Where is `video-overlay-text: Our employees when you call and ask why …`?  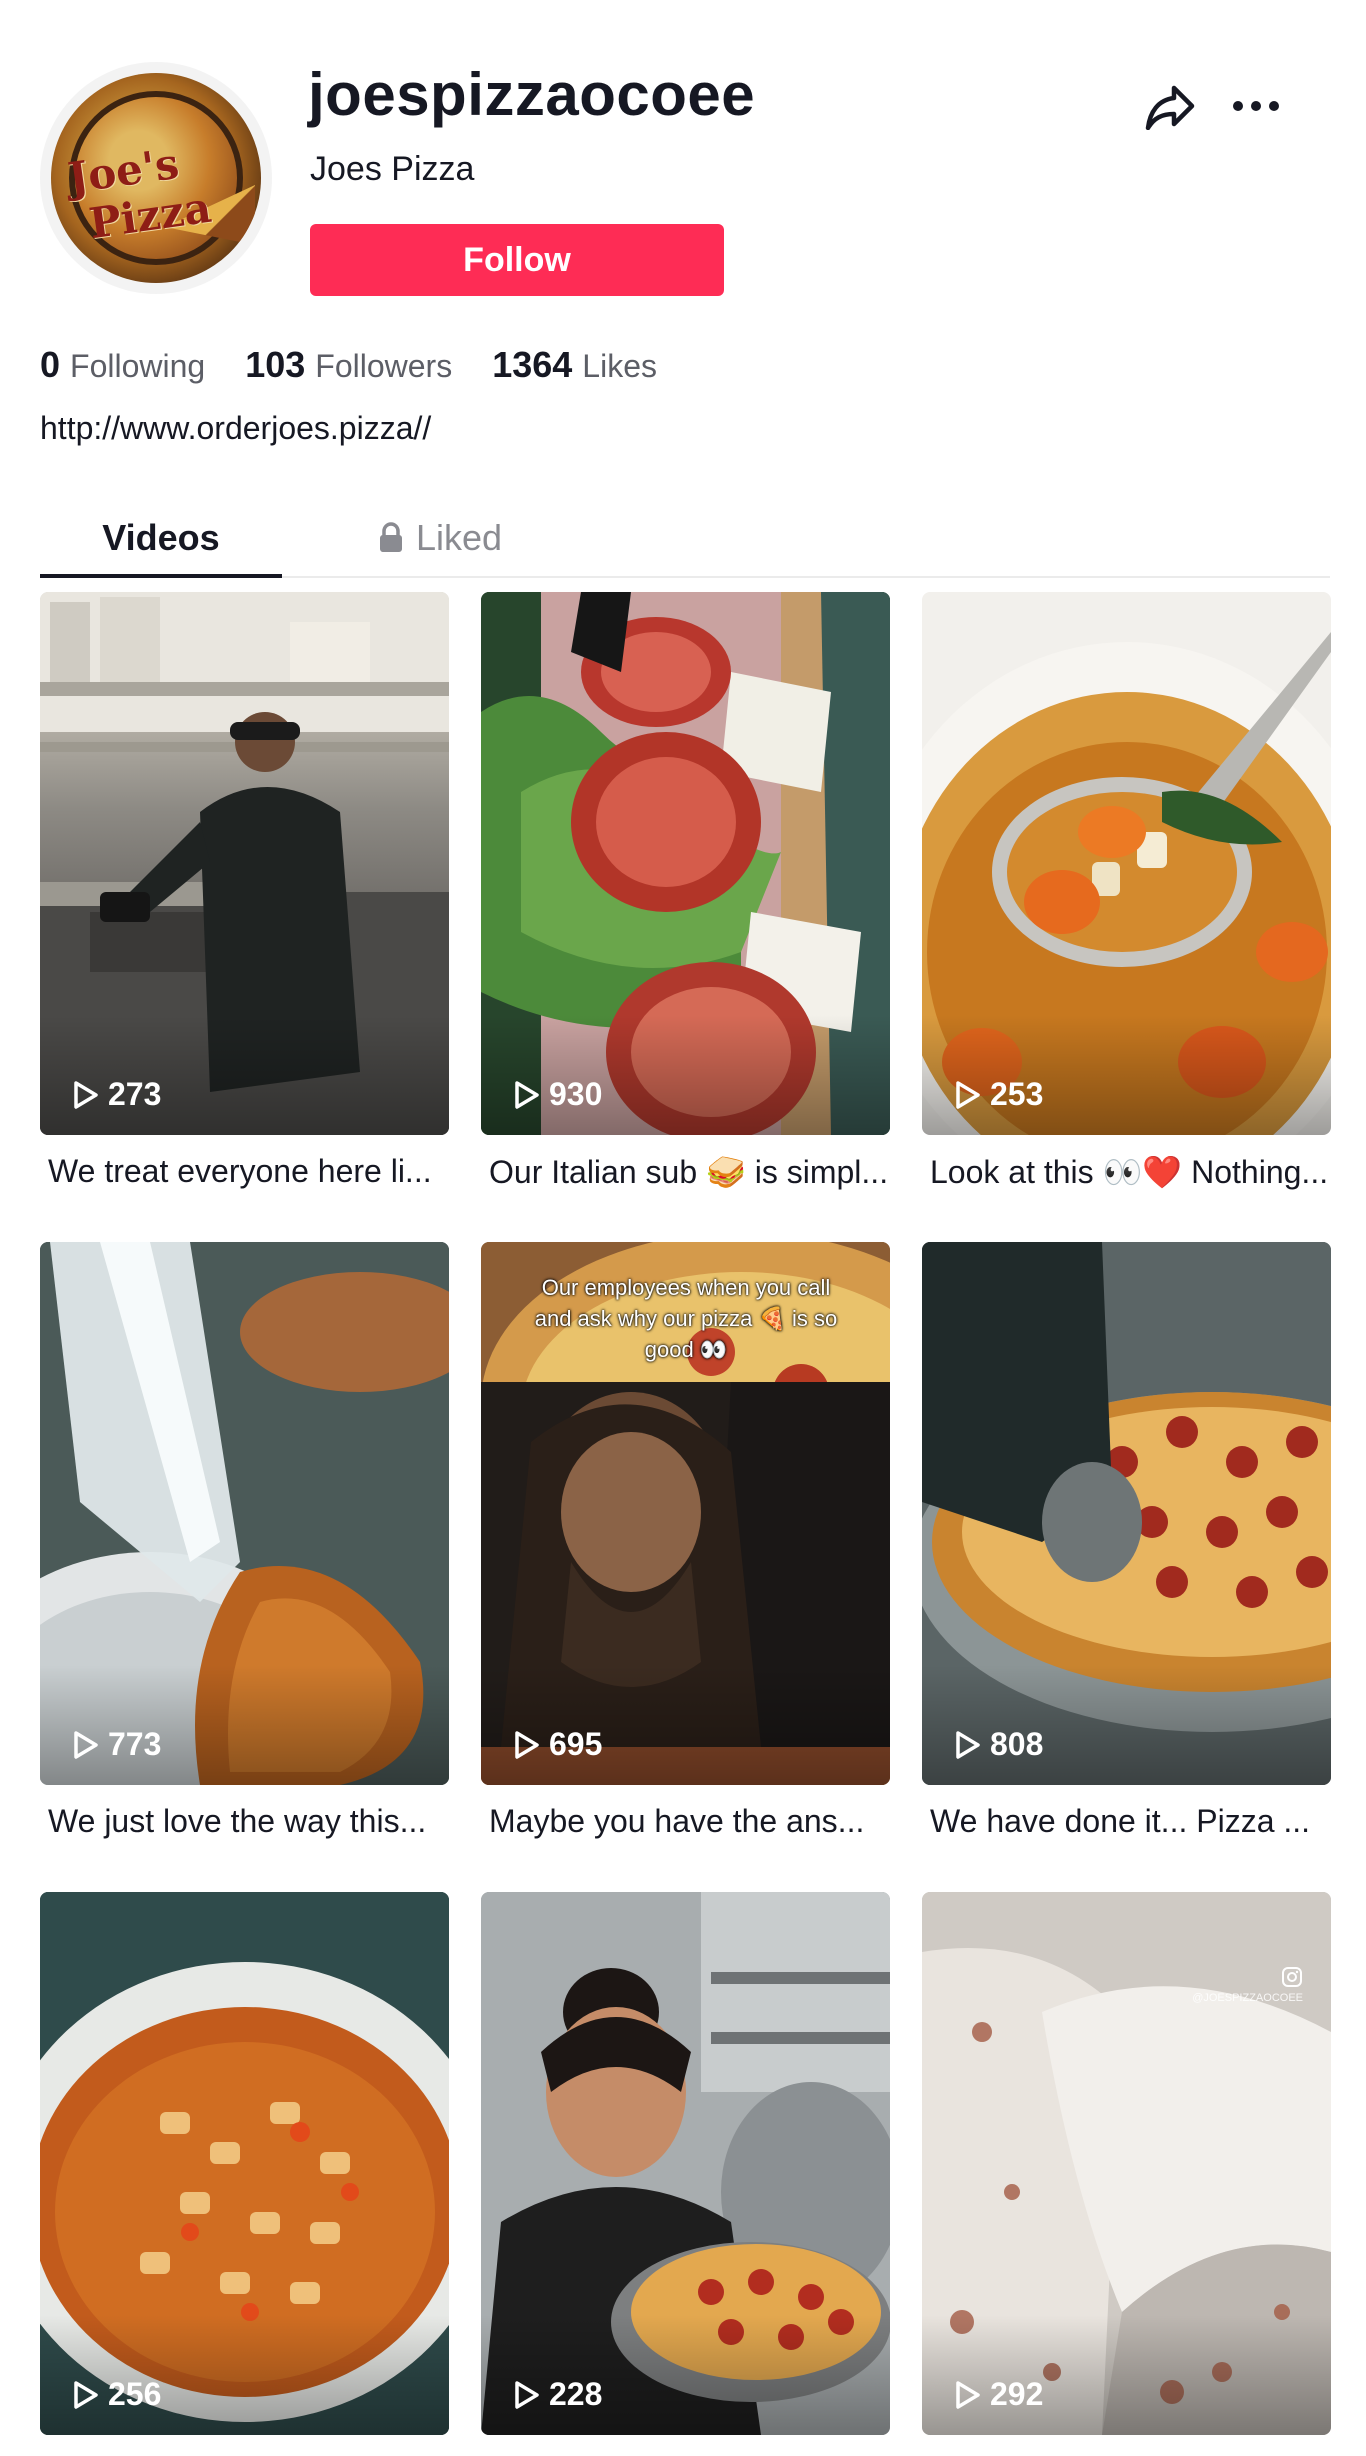
video-overlay-text: Our employees when you call and ask why … is located at coordinates (686, 1318).